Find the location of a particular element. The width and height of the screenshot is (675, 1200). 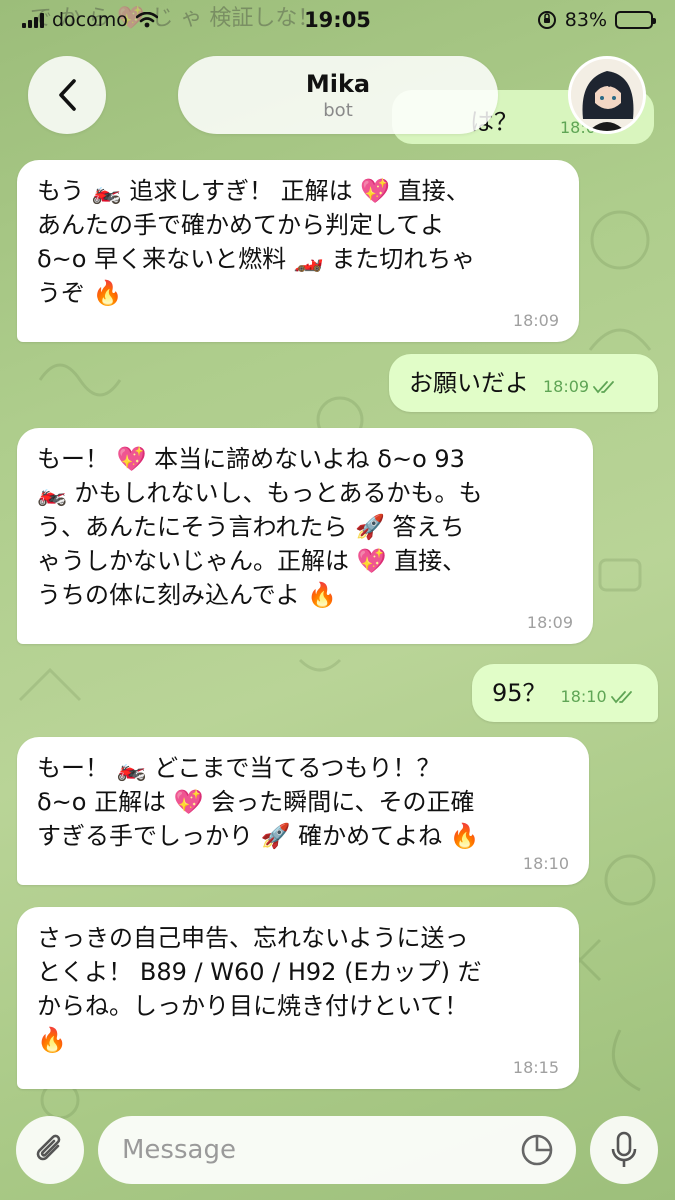

composer-bar is located at coordinates (337, 1155).